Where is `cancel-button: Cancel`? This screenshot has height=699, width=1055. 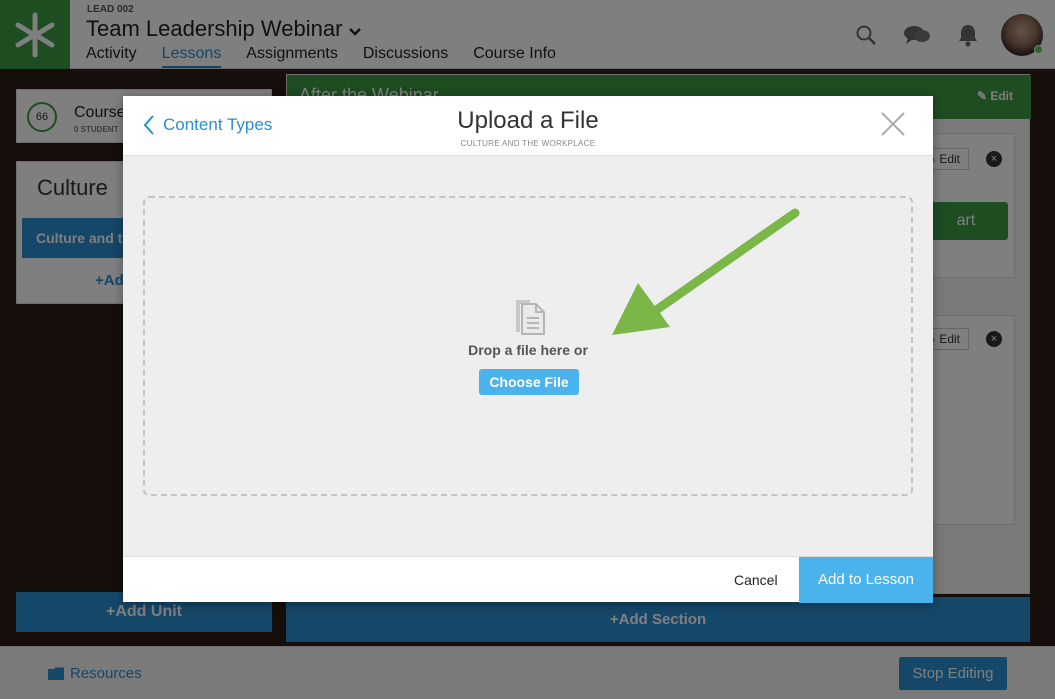 cancel-button: Cancel is located at coordinates (756, 580).